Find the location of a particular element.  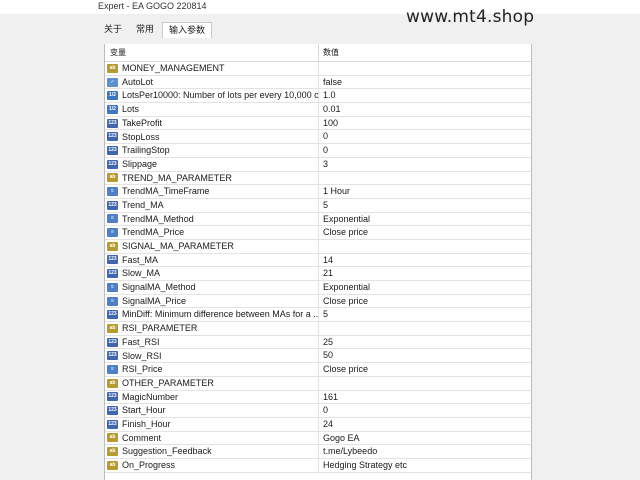

param-name: Fast_RSI is located at coordinates (141, 341).